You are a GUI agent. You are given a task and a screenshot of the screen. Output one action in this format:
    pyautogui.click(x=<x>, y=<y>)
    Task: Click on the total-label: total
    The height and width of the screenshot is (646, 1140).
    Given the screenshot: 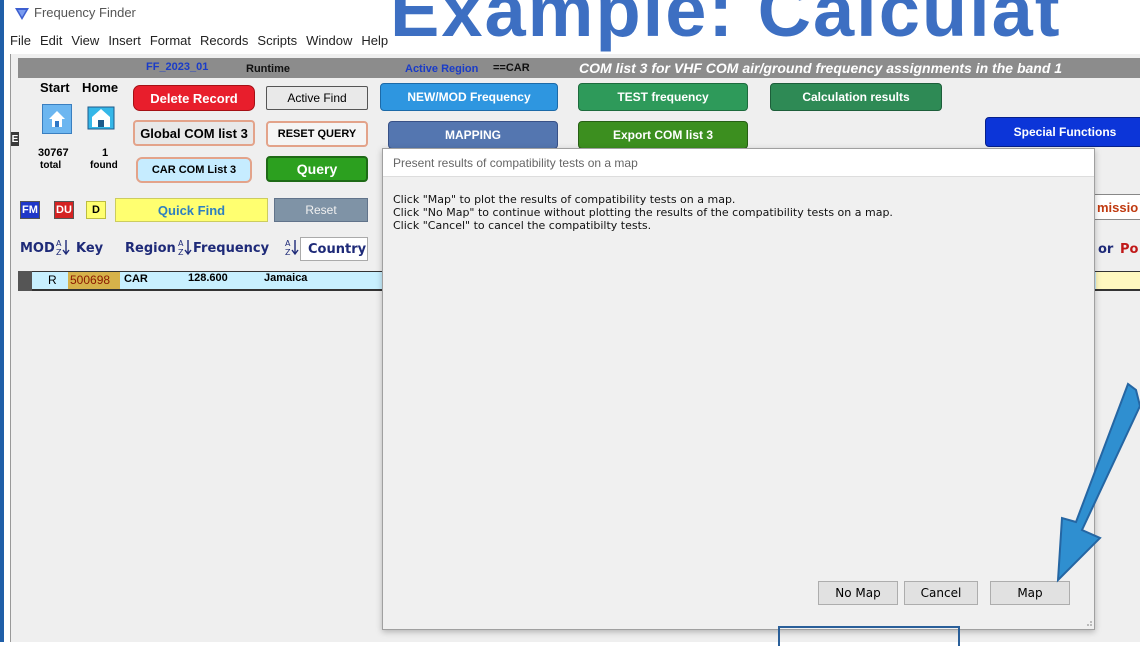 What is the action you would take?
    pyautogui.click(x=51, y=165)
    